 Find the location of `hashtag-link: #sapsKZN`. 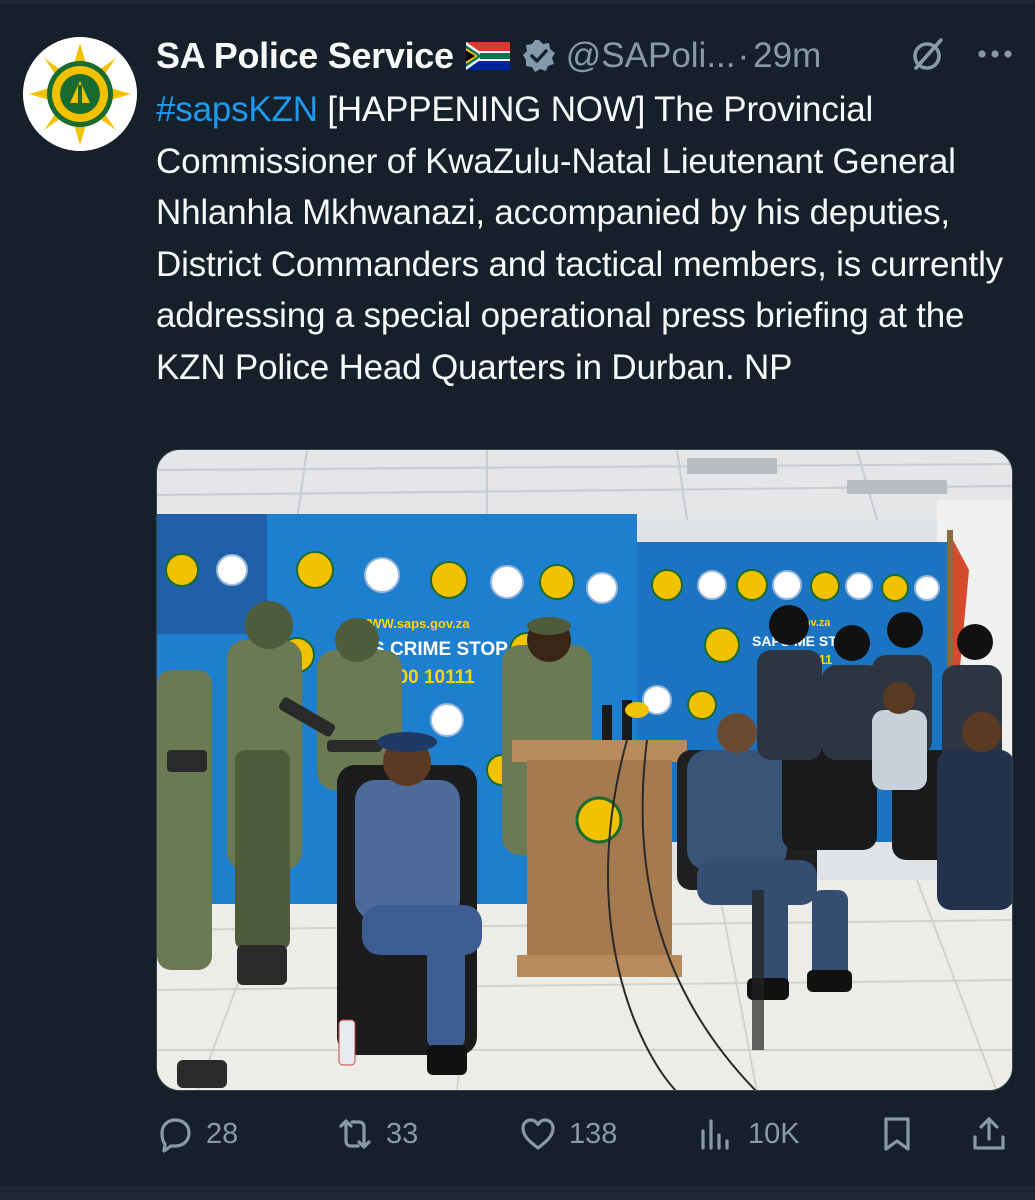

hashtag-link: #sapsKZN is located at coordinates (237, 109).